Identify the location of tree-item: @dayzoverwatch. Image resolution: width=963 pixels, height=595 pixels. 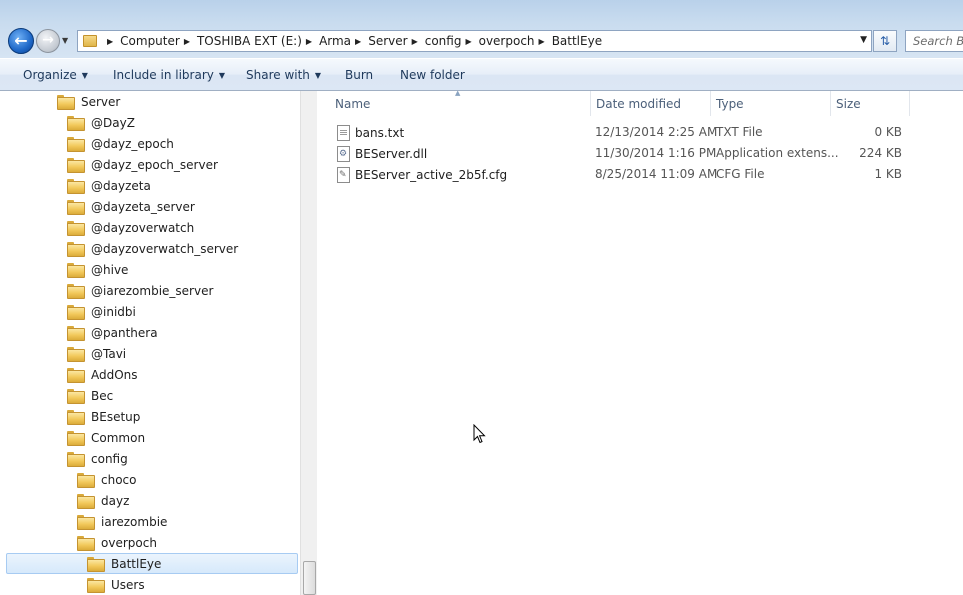
(130, 227).